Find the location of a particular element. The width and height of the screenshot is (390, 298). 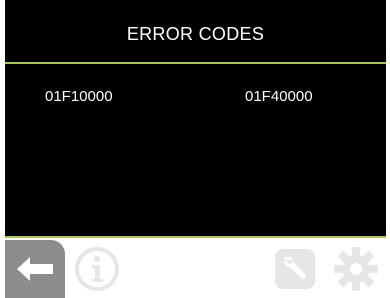

error-code-item: 01F10000 is located at coordinates (79, 96).